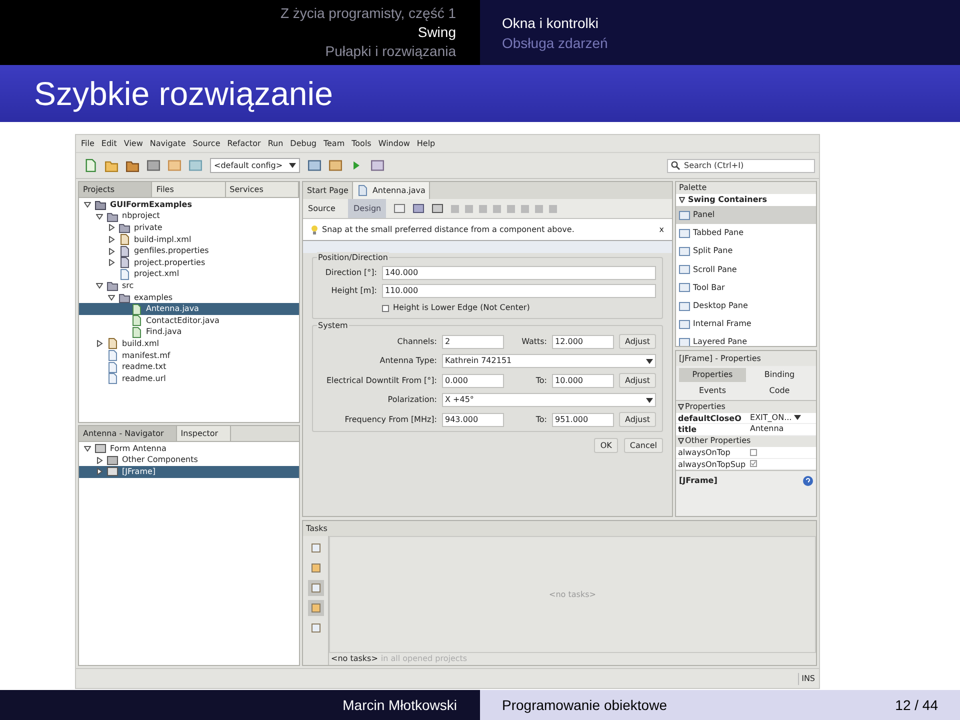 The image size is (960, 720). I want to click on tree-item: Form Antenna, so click(189, 449).